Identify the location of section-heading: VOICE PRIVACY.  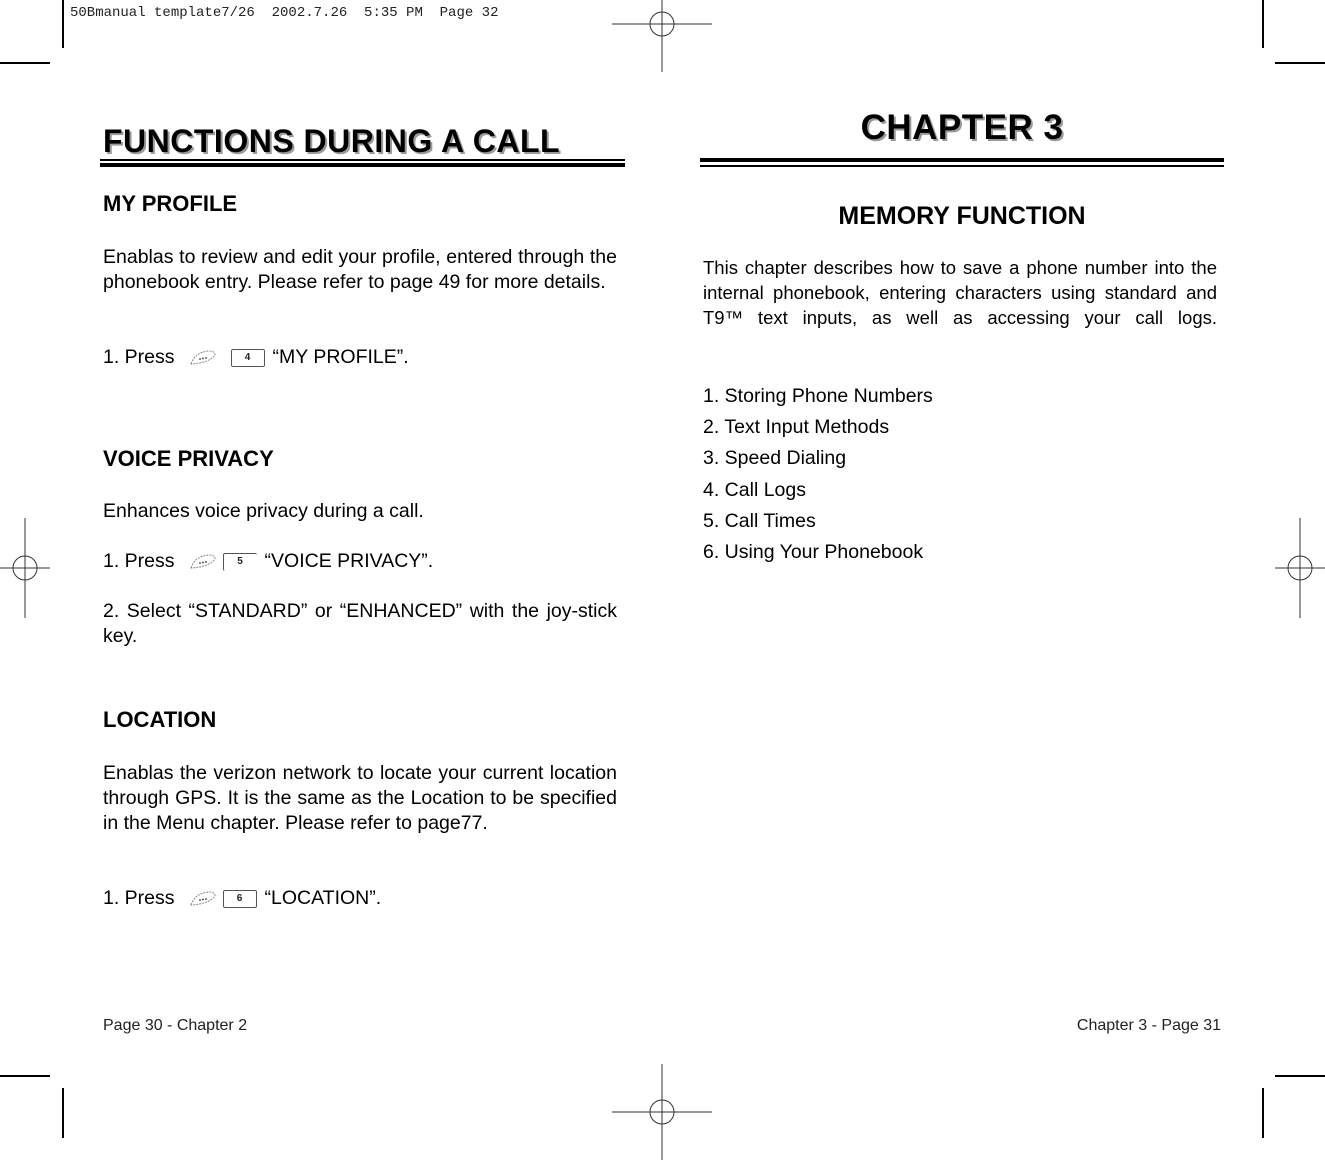
(188, 458).